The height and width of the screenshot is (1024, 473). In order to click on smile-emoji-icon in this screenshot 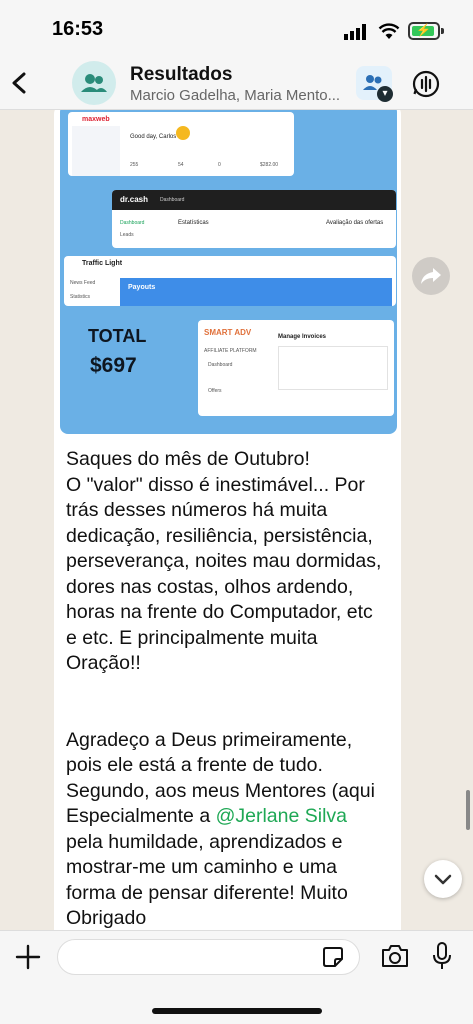, I will do `click(183, 133)`.